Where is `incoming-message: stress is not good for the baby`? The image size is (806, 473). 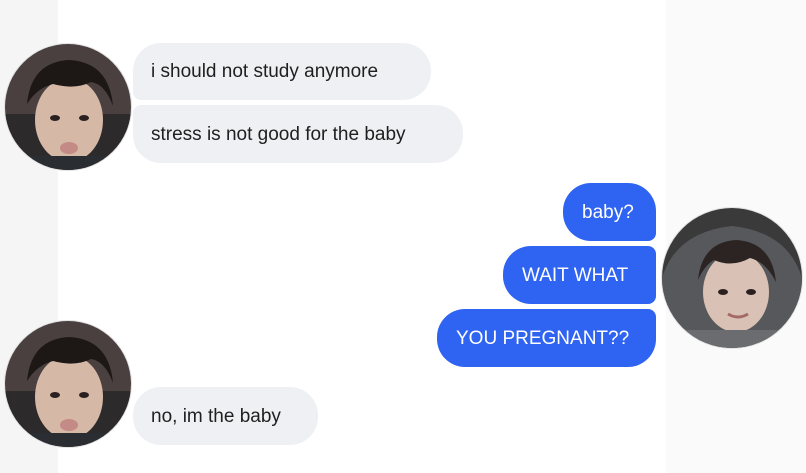
incoming-message: stress is not good for the baby is located at coordinates (298, 134).